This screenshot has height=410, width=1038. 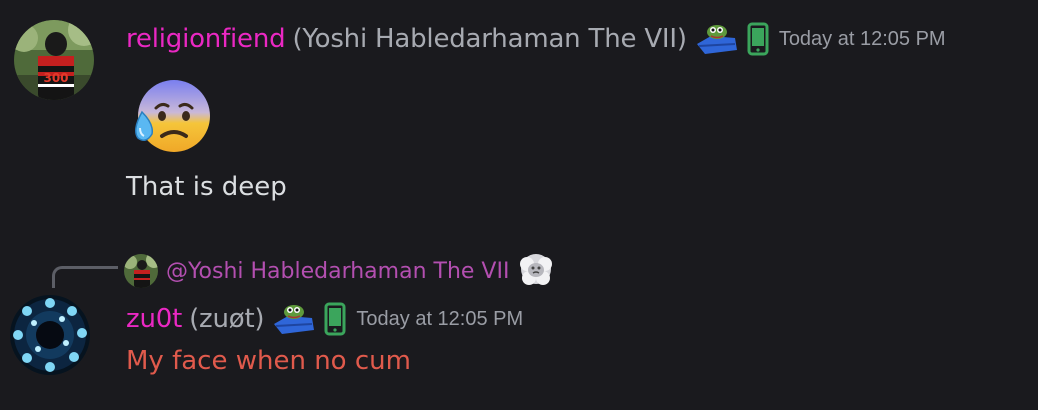 What do you see at coordinates (141, 271) in the screenshot?
I see `reply-avatar` at bounding box center [141, 271].